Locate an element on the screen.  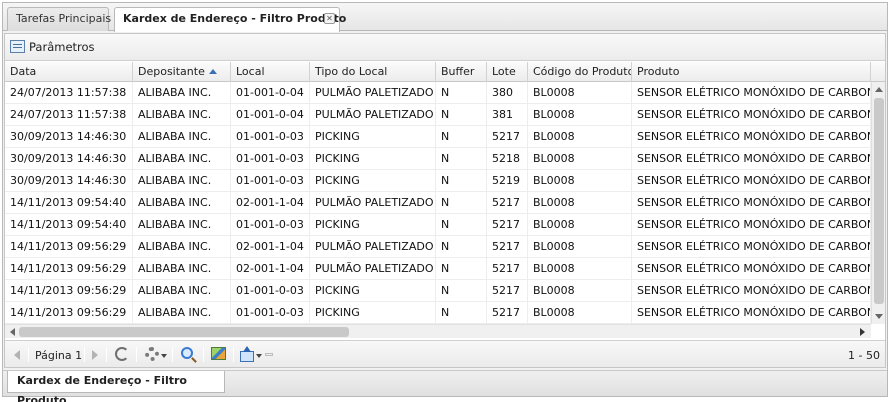
cell-data: 14/11/2013 09:56:29 is located at coordinates (69, 313).